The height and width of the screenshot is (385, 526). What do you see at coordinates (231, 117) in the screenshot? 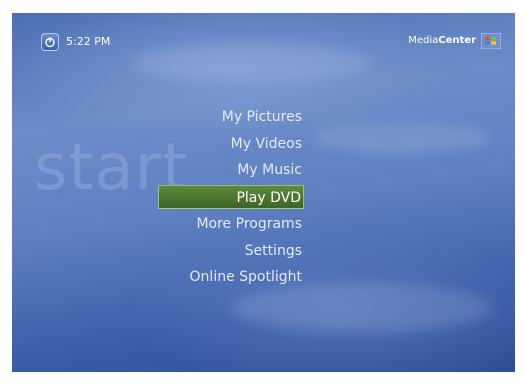
I see `menu-item-my-pictures: My Pictures` at bounding box center [231, 117].